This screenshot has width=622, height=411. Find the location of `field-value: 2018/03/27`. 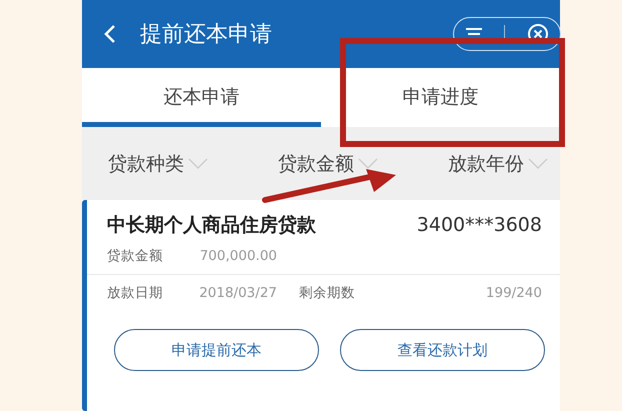

field-value: 2018/03/27 is located at coordinates (237, 293).